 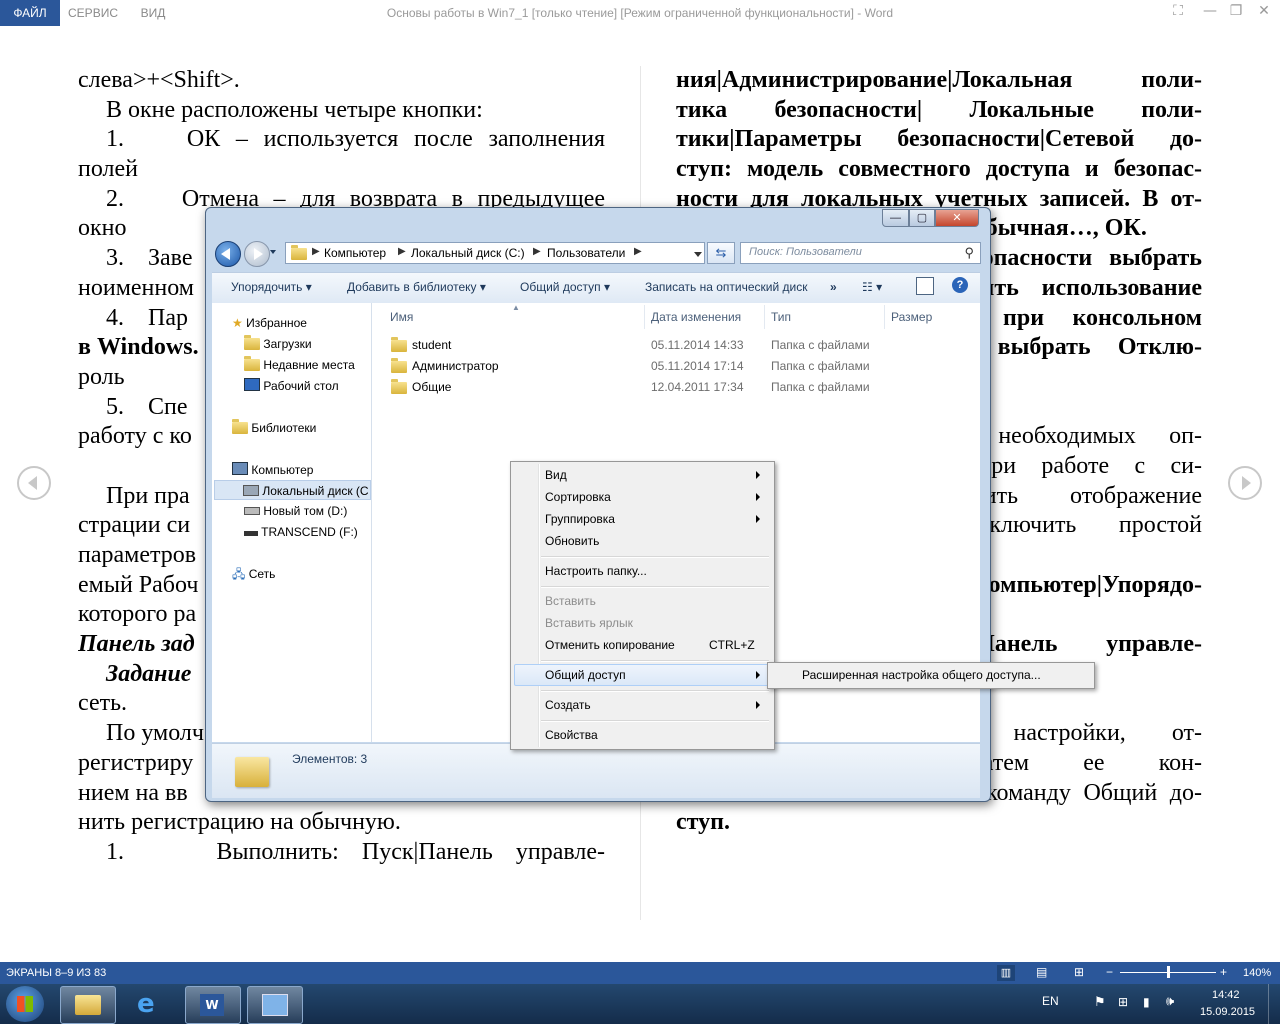 I want to click on read-mode-icon: ▥, so click(x=1006, y=973).